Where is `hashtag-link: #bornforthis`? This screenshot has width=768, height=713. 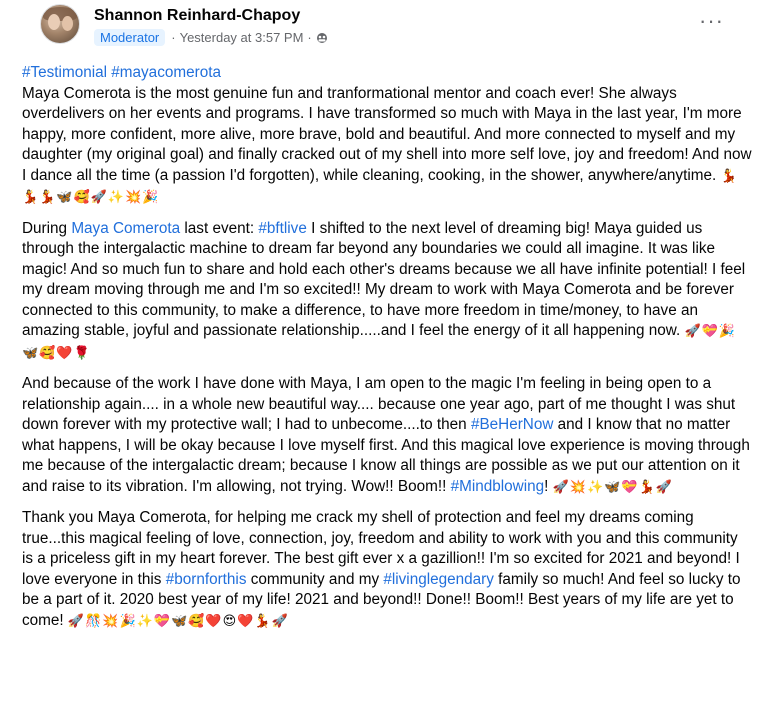
hashtag-link: #bornforthis is located at coordinates (206, 579).